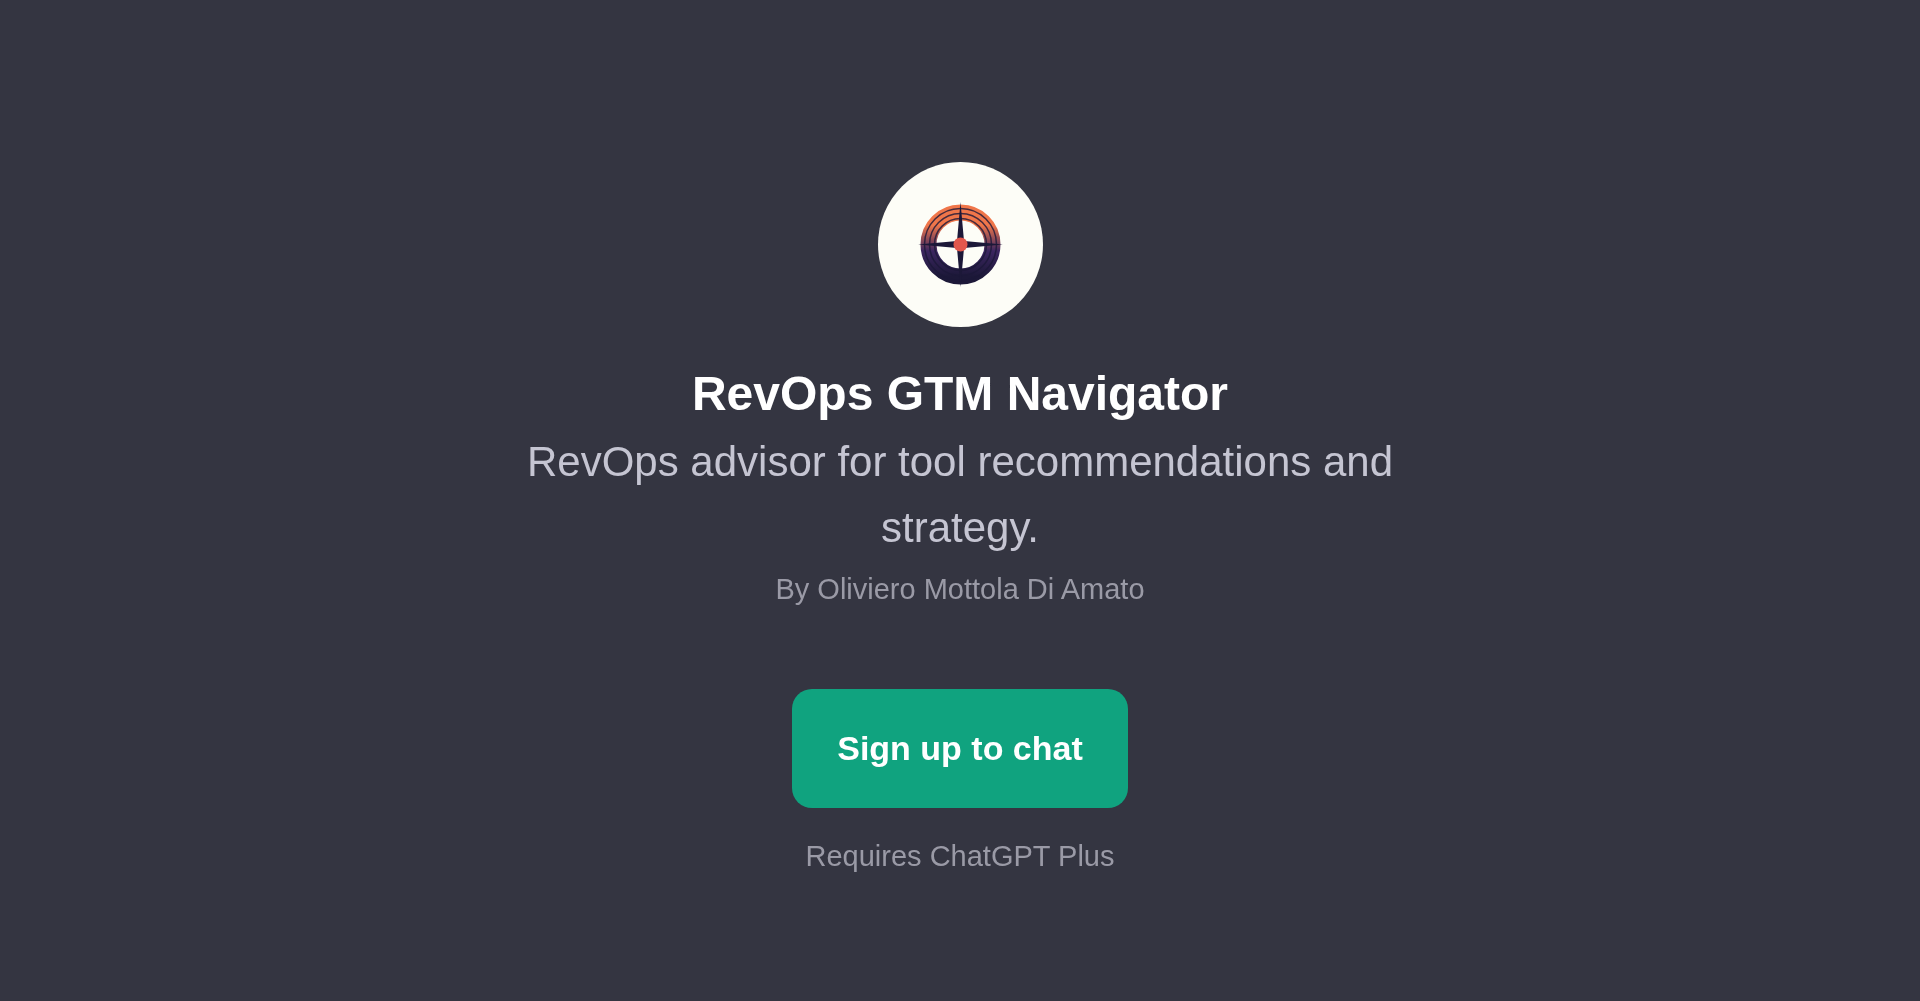  Describe the element at coordinates (960, 244) in the screenshot. I see `compass-logo-icon` at that location.